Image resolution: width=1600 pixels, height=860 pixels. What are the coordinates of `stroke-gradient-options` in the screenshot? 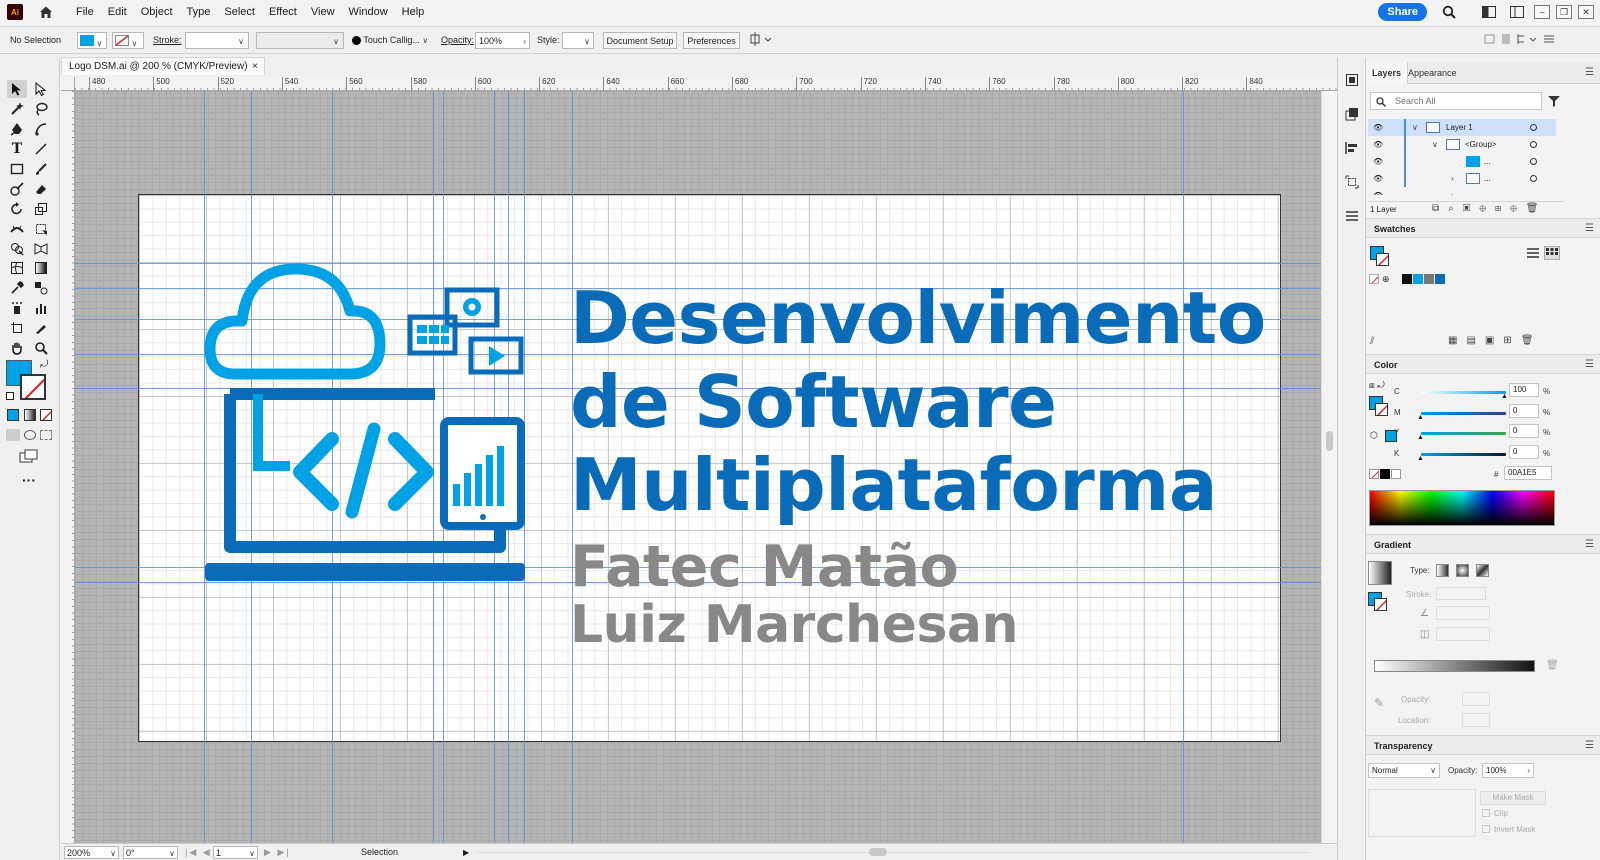 It's located at (1461, 593).